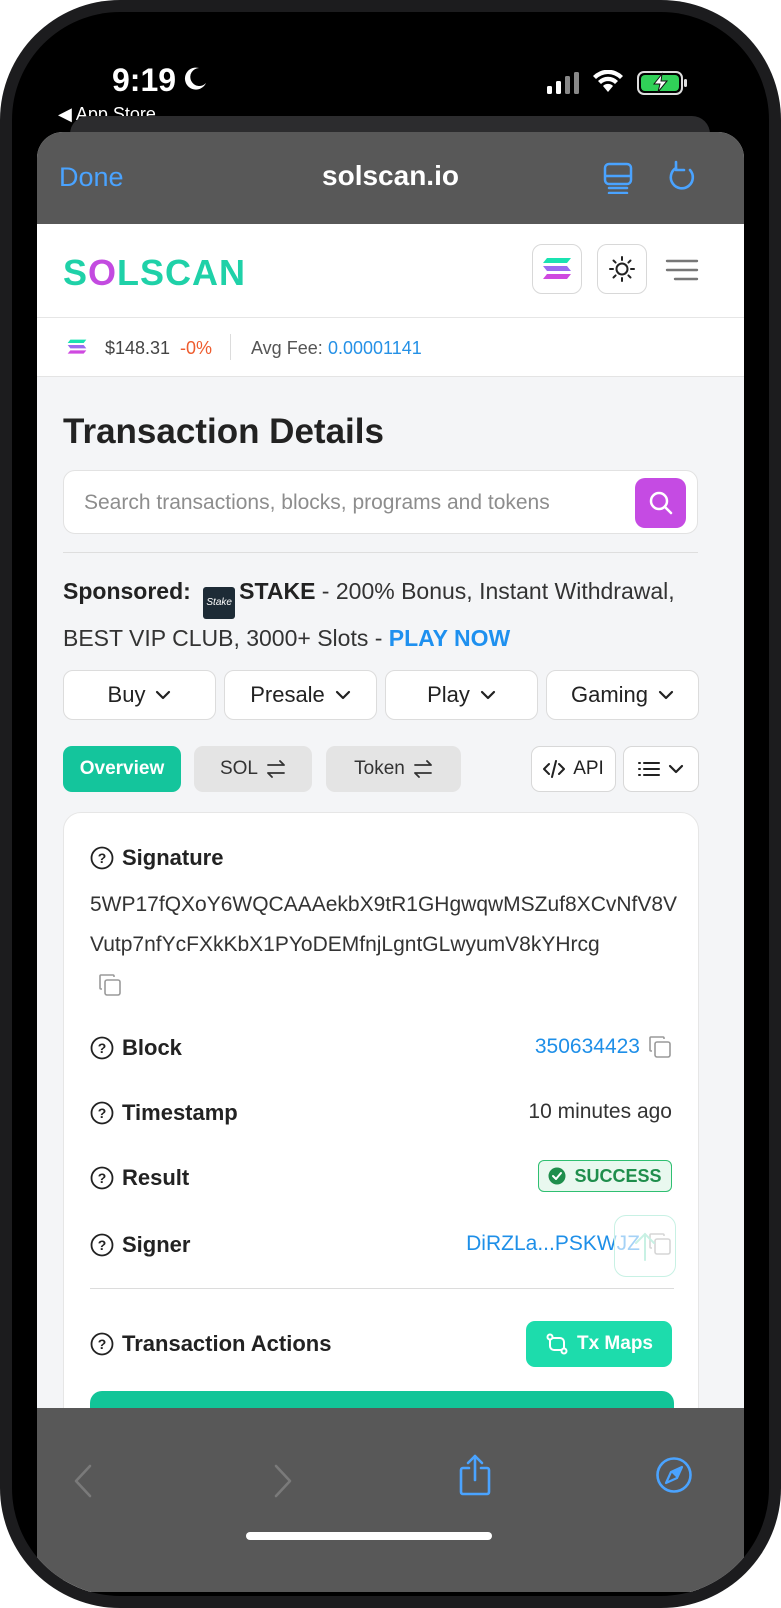 The width and height of the screenshot is (781, 1608). I want to click on reader-view-icon, so click(618, 178).